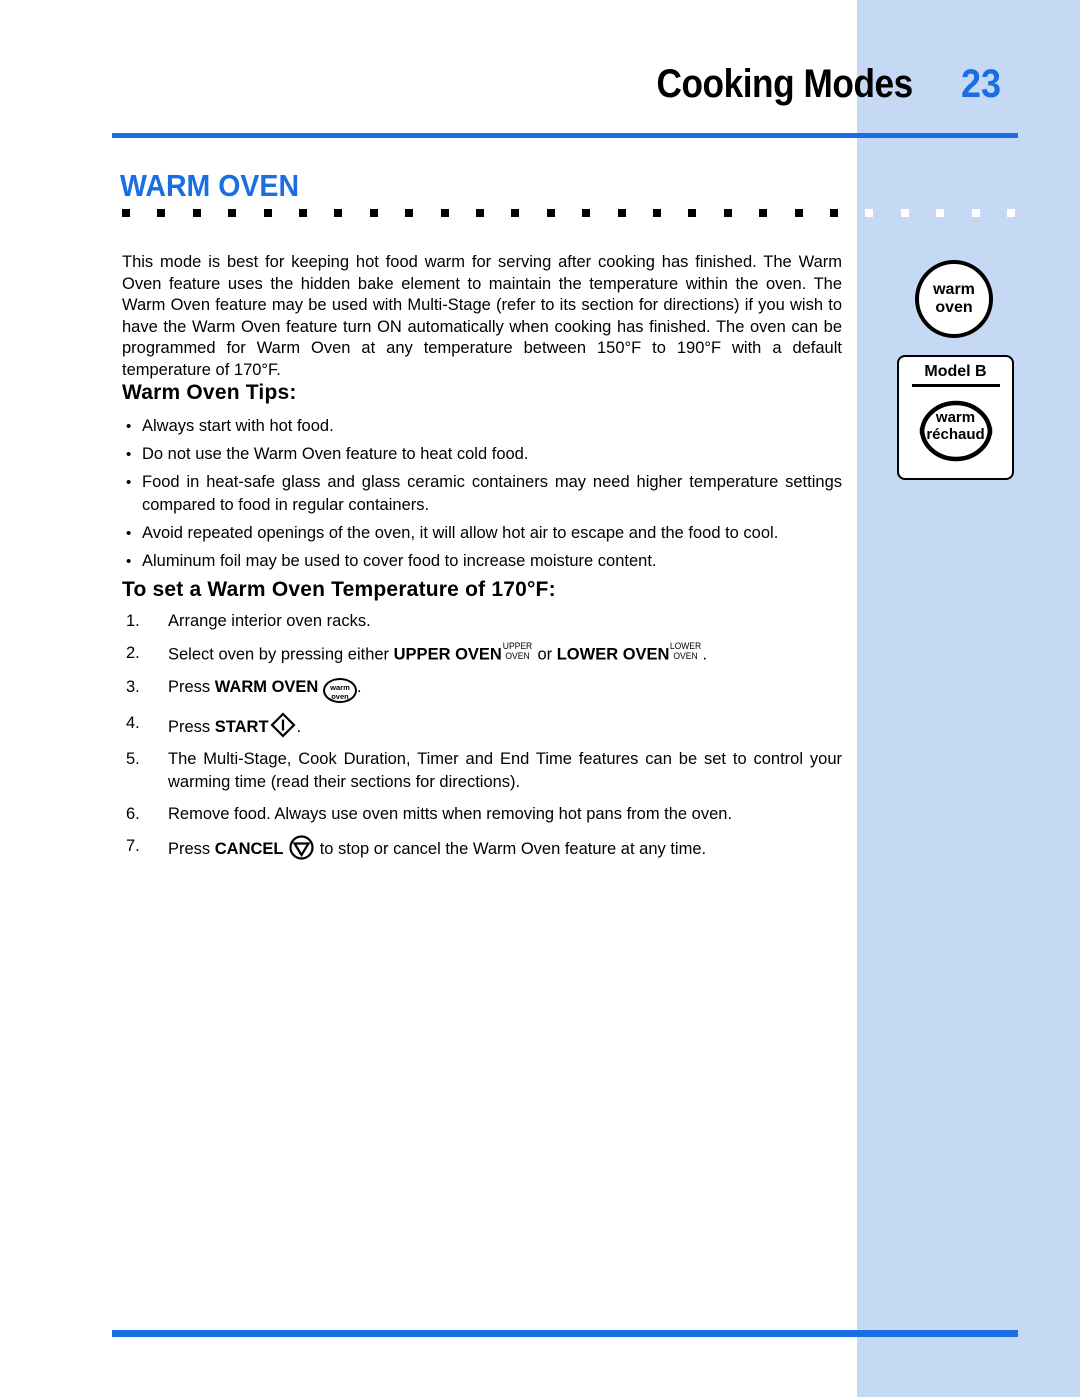 The image size is (1080, 1397). I want to click on rechaud-text: warm réchaud, so click(956, 426).